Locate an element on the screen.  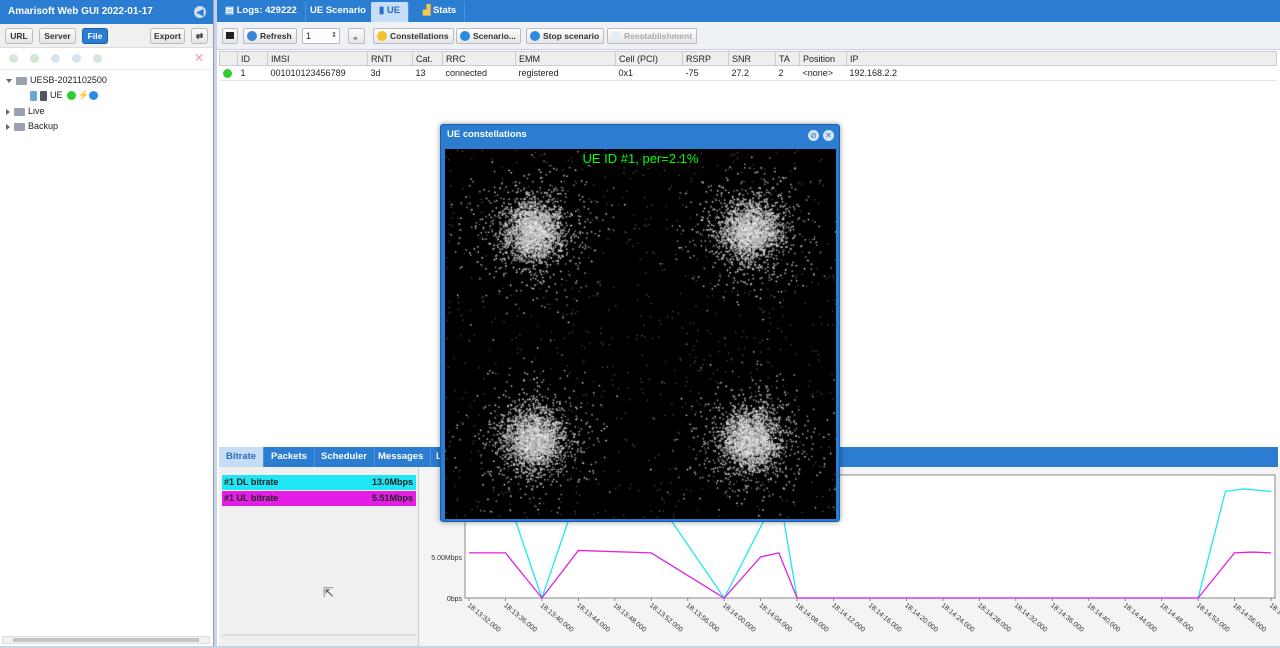
legend-dl-bitrate: #1 DL bitrate 13.0Mbps is located at coordinates (319, 482).